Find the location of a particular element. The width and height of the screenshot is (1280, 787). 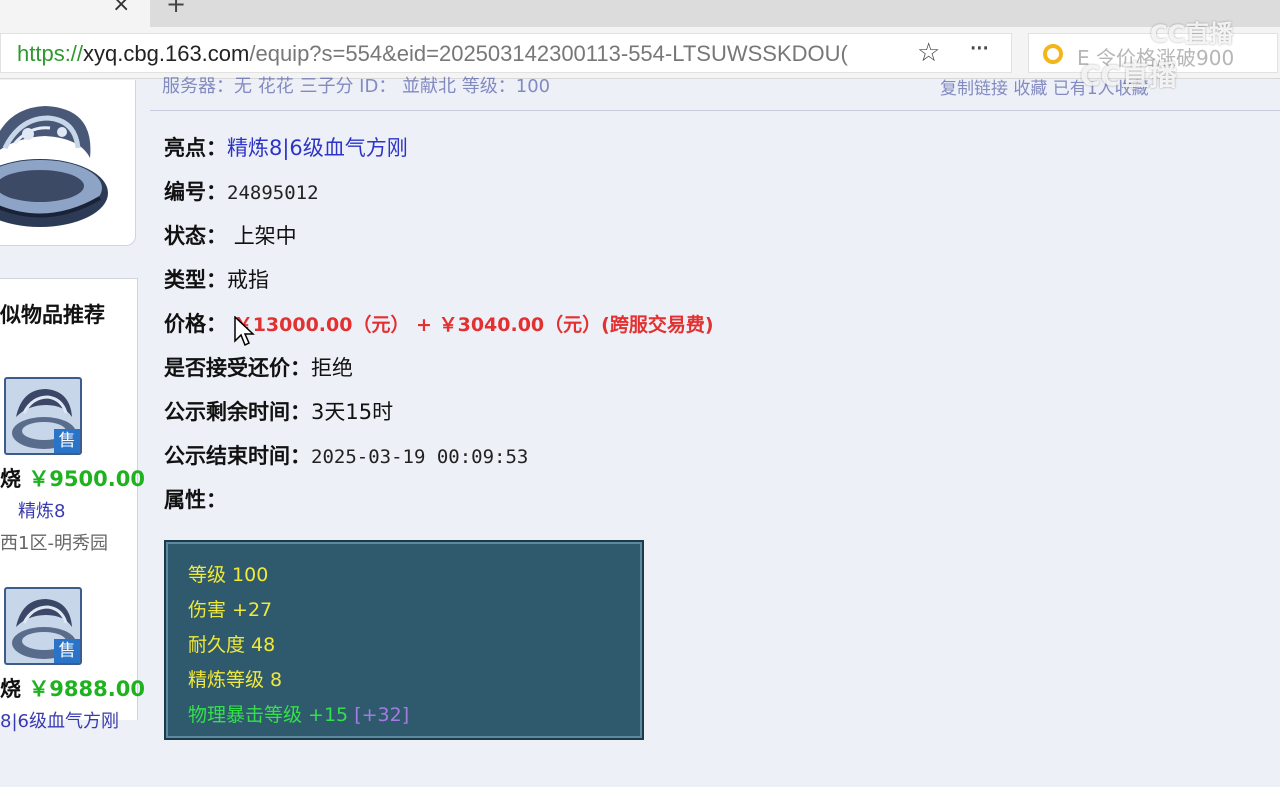

highlight-value: 精炼8|6级血气方刚 is located at coordinates (317, 148).